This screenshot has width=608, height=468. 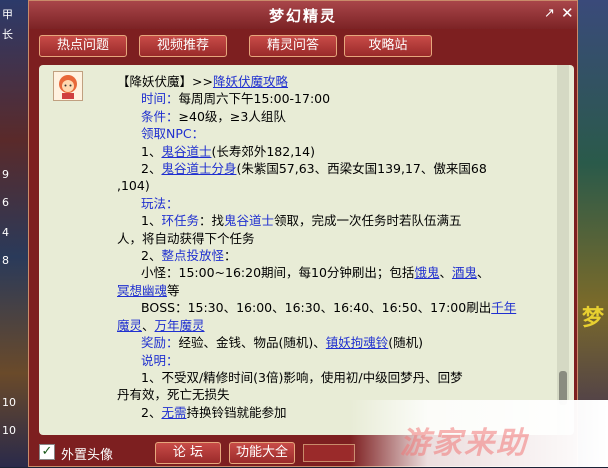 What do you see at coordinates (183, 46) in the screenshot?
I see `tab-video-recommend: 视频推荐` at bounding box center [183, 46].